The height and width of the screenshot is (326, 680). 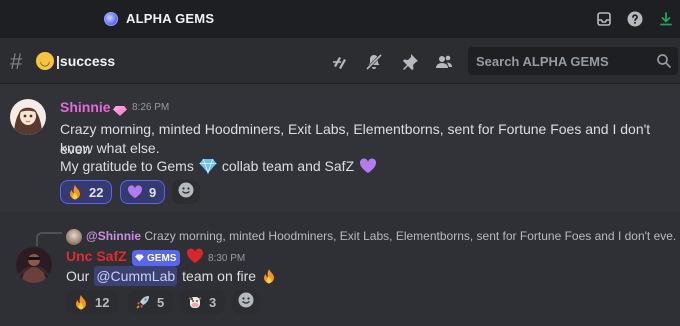 What do you see at coordinates (195, 302) in the screenshot?
I see `cow-face-icon` at bounding box center [195, 302].